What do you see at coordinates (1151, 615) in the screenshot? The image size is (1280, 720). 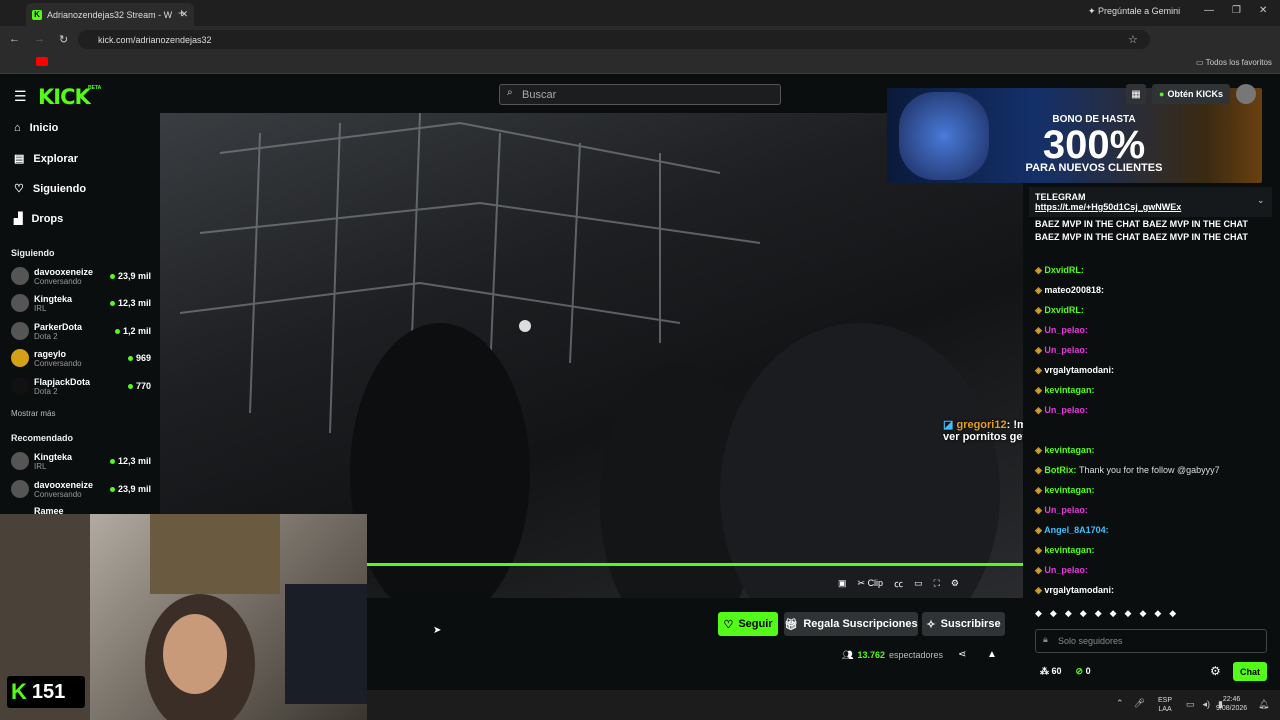 I see `emote-bar: ◆ ◆ ◆ ◆ ◆ ◆ ◆ ◆ ◆ ◆` at bounding box center [1151, 615].